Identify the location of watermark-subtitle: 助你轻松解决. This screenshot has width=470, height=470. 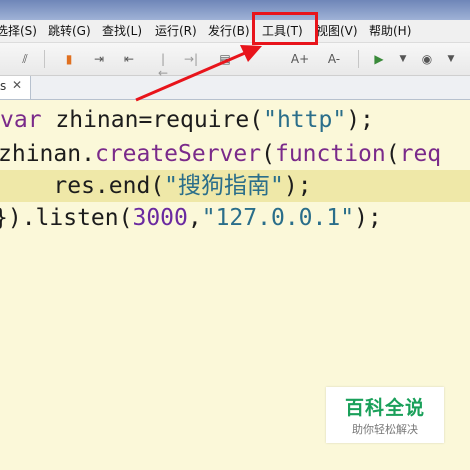
(385, 429).